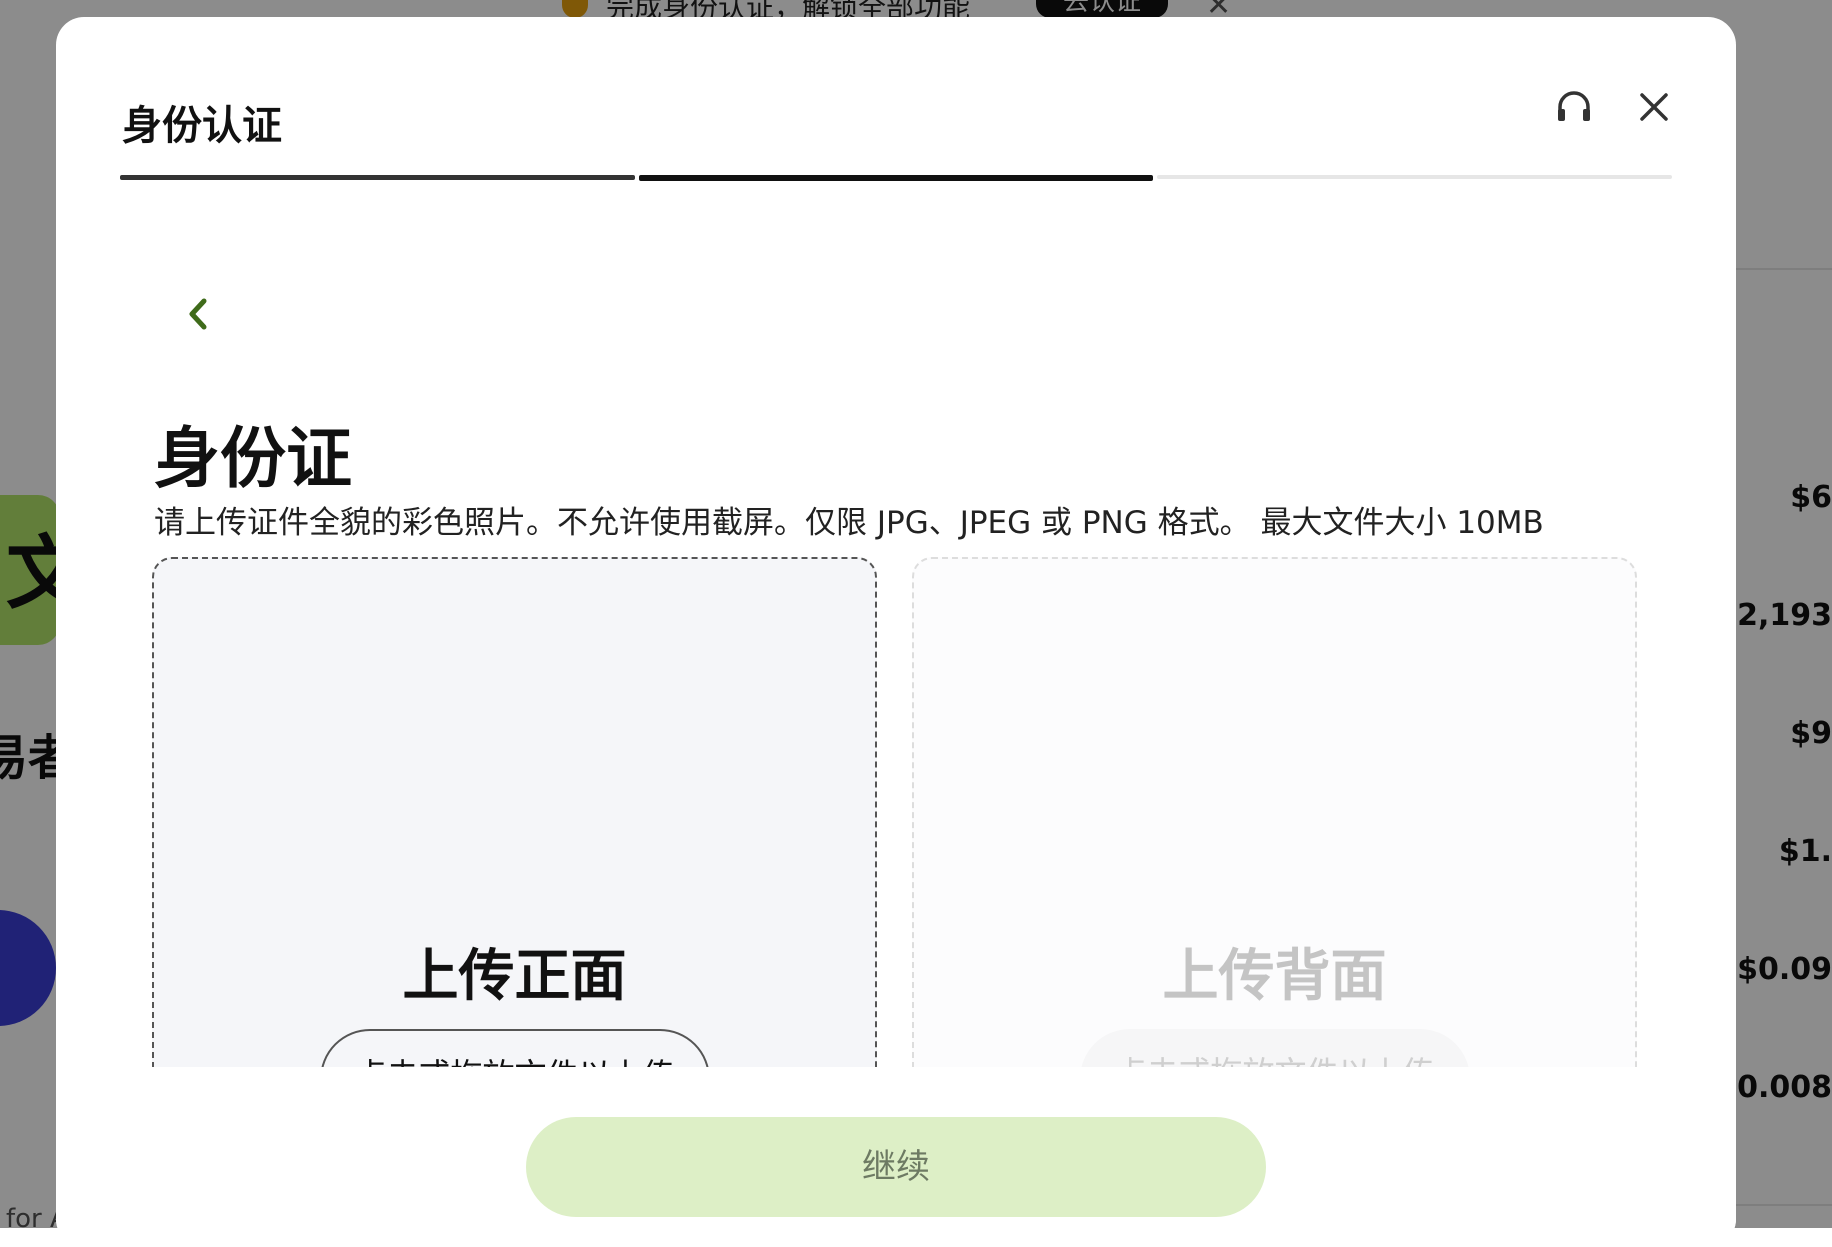 The height and width of the screenshot is (1247, 1832). Describe the element at coordinates (514, 976) in the screenshot. I see `upload-front-label: 上传正面` at that location.